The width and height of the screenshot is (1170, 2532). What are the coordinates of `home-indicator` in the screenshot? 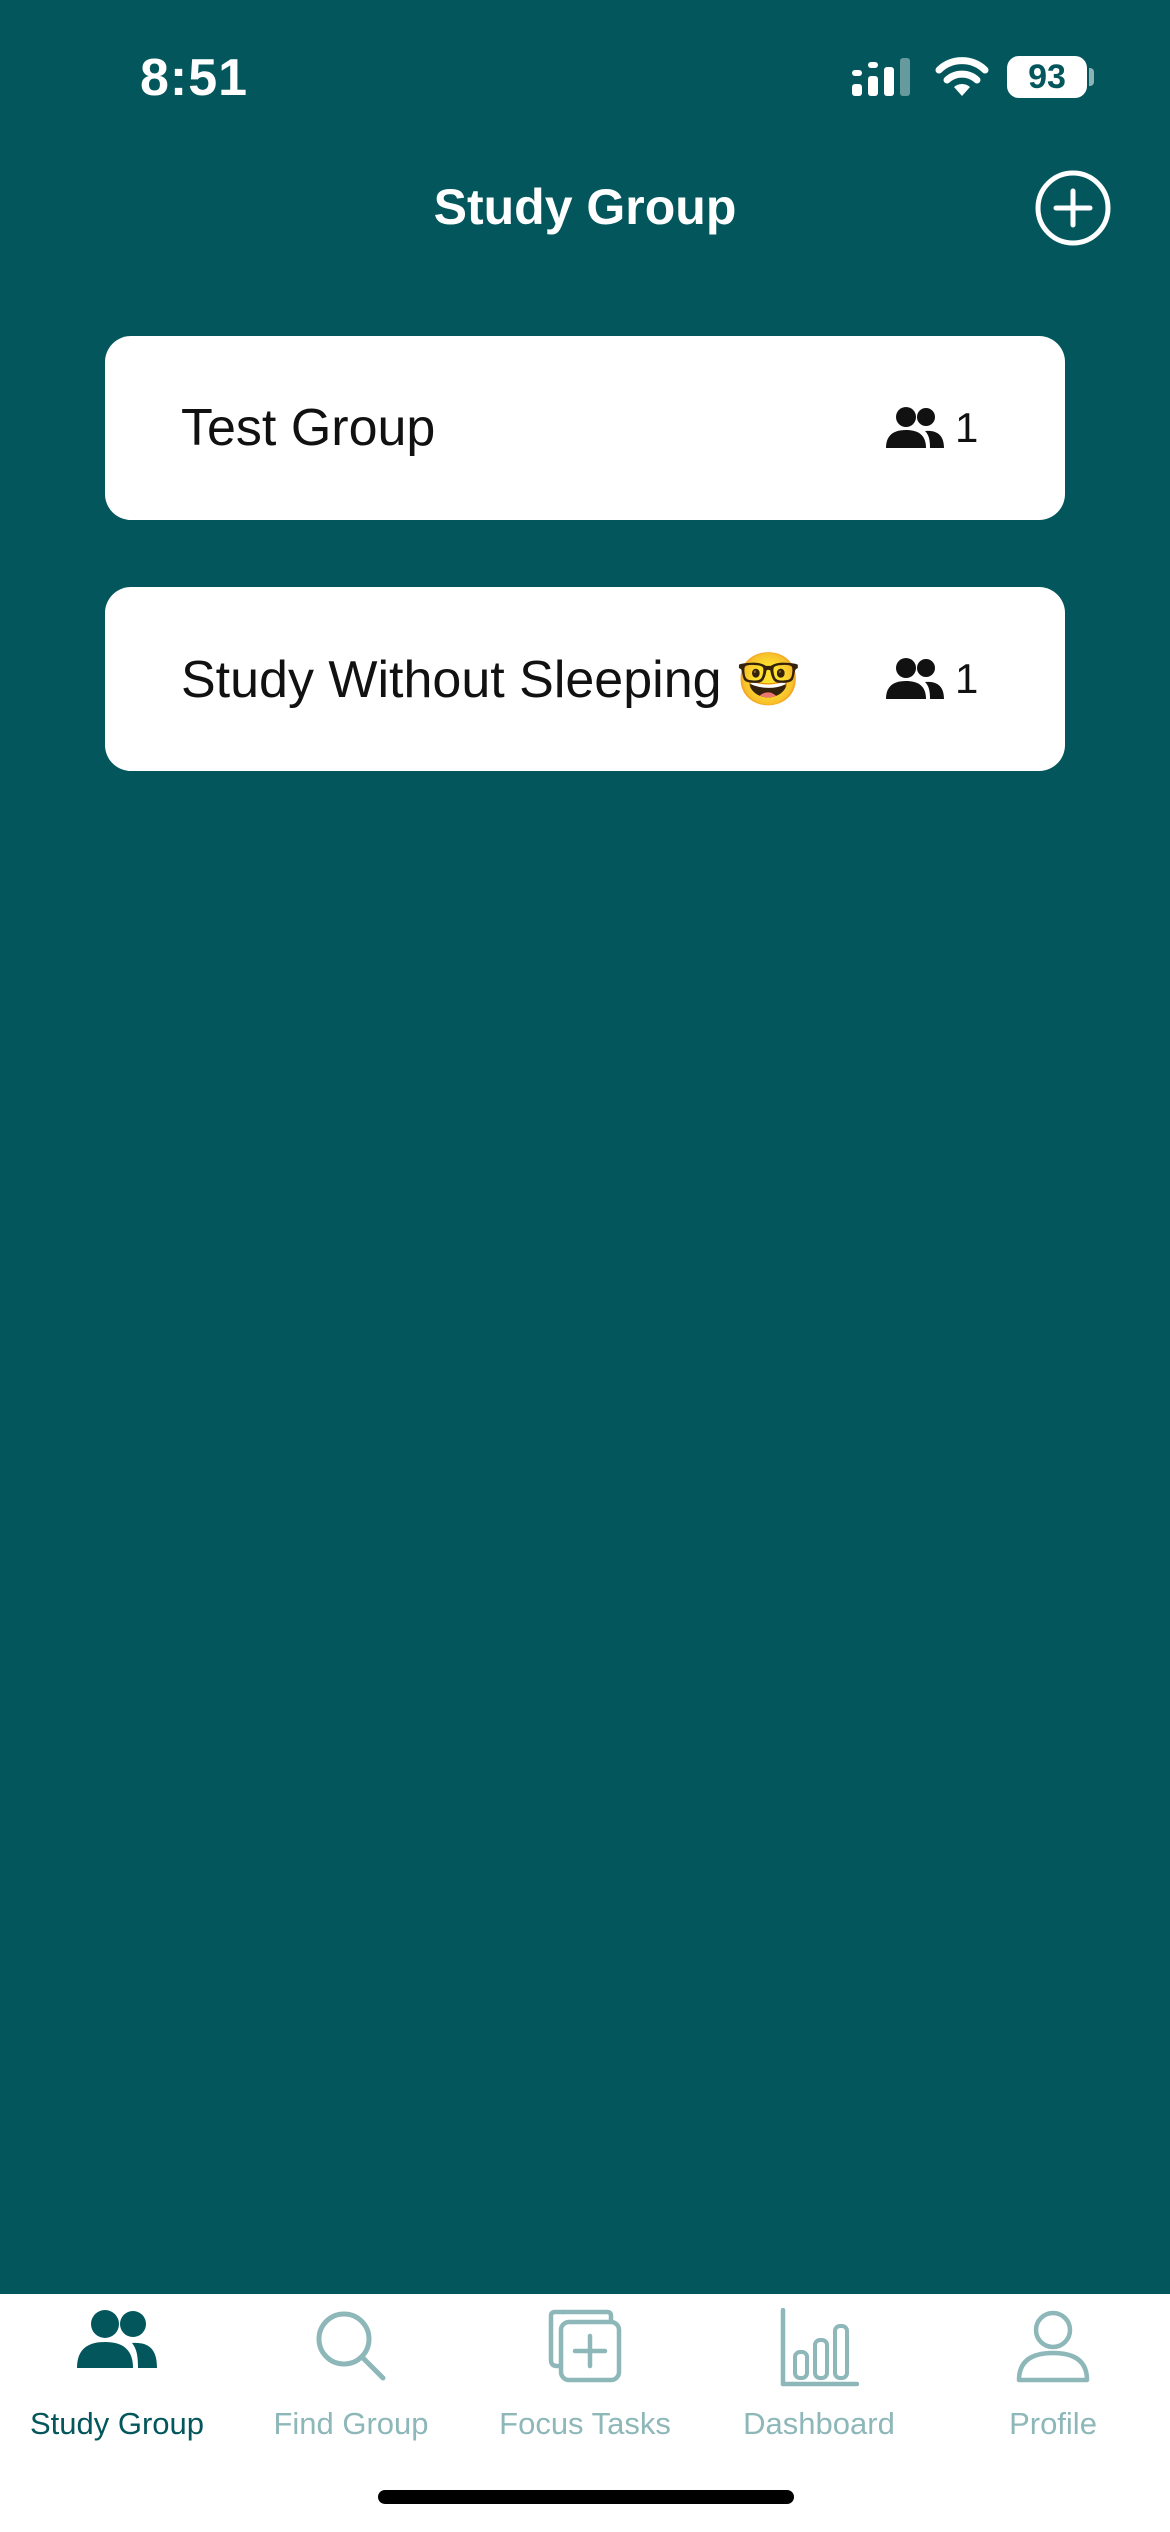 It's located at (586, 2497).